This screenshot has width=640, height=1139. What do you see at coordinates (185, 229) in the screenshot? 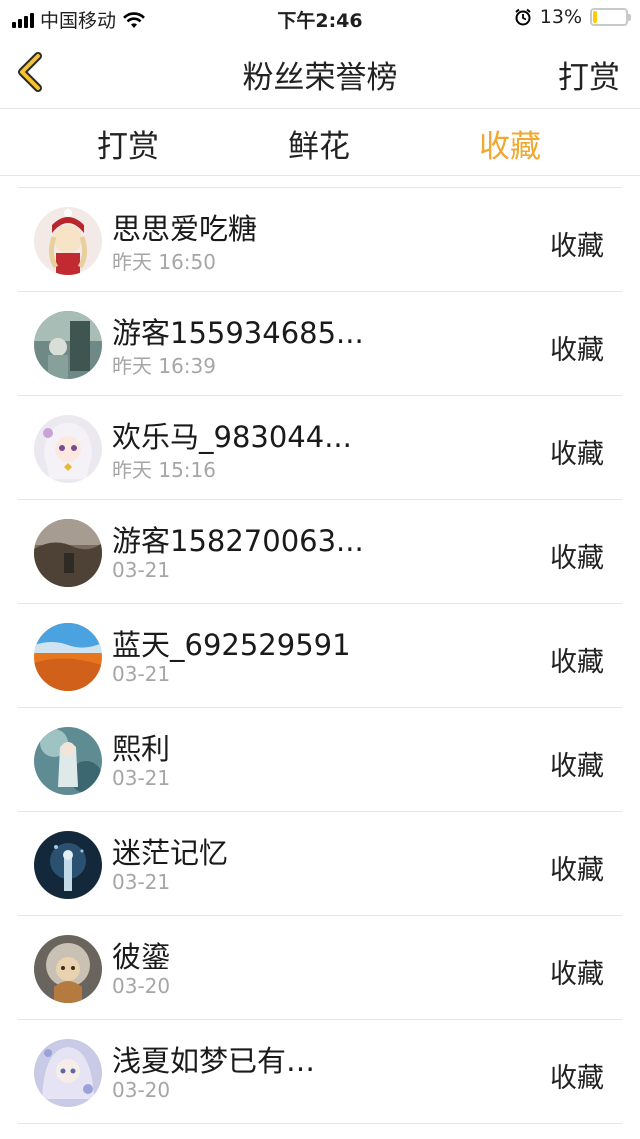
I see `user-name: 思思爱吃糖` at bounding box center [185, 229].